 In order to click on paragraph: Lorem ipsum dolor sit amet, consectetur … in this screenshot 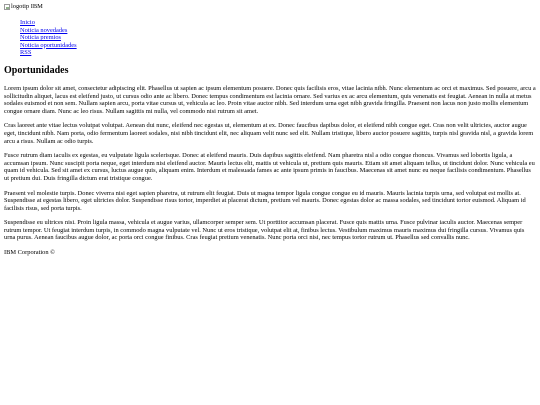, I will do `click(270, 99)`.